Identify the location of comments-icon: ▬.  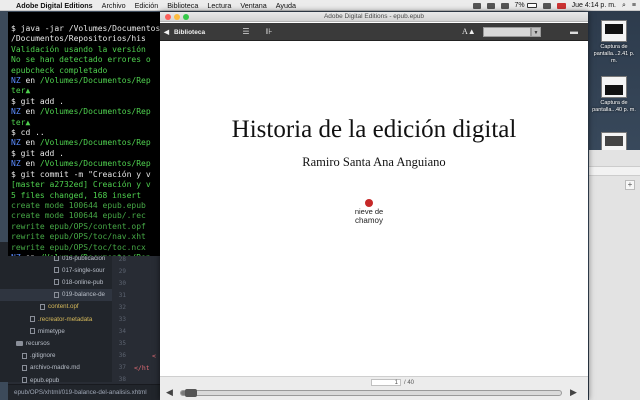
(574, 32).